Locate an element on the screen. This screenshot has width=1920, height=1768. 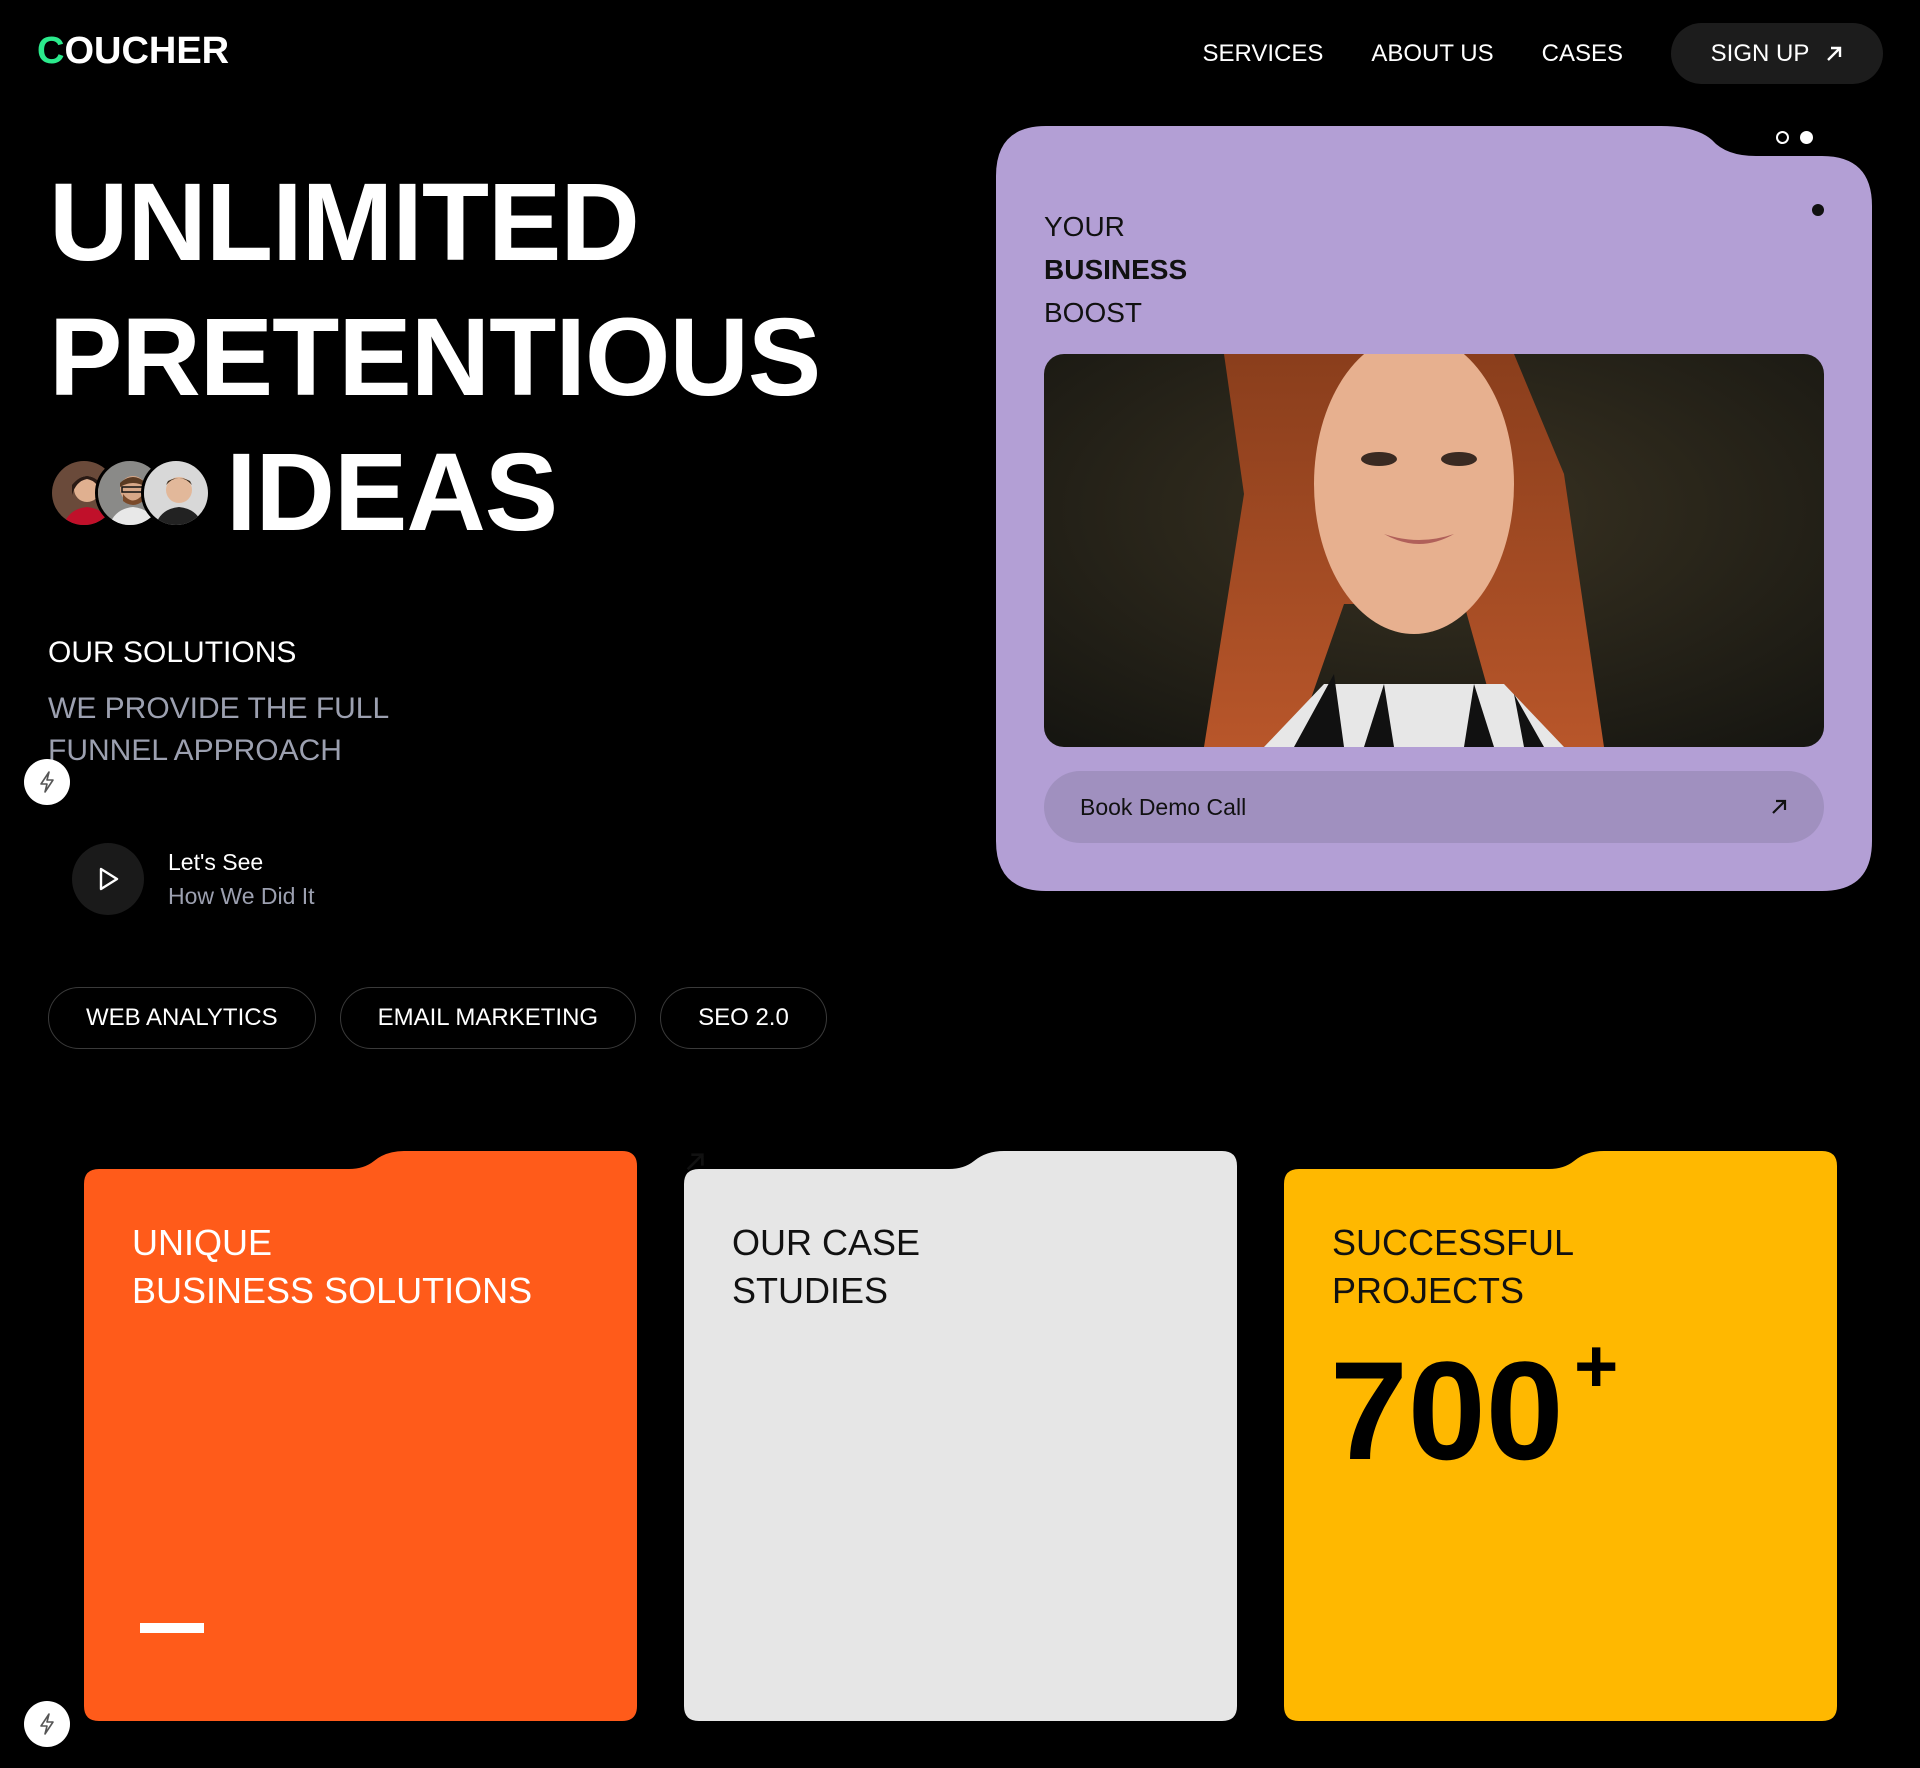
solutions-title: OUR SOLUTIONS is located at coordinates (172, 652).